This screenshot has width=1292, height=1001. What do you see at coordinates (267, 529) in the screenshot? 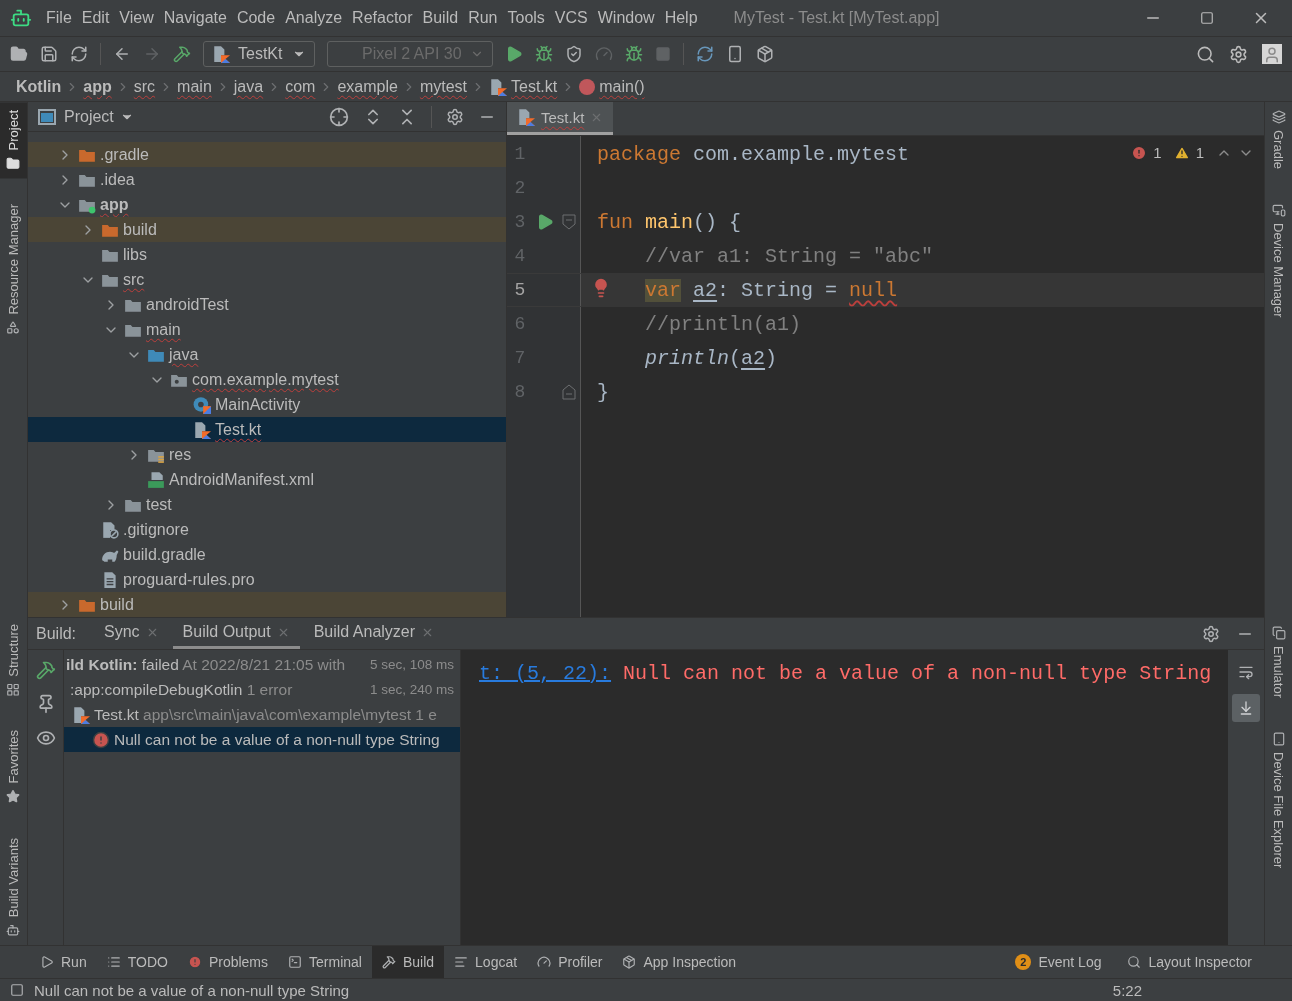
I see `tree-row: .gitignore` at bounding box center [267, 529].